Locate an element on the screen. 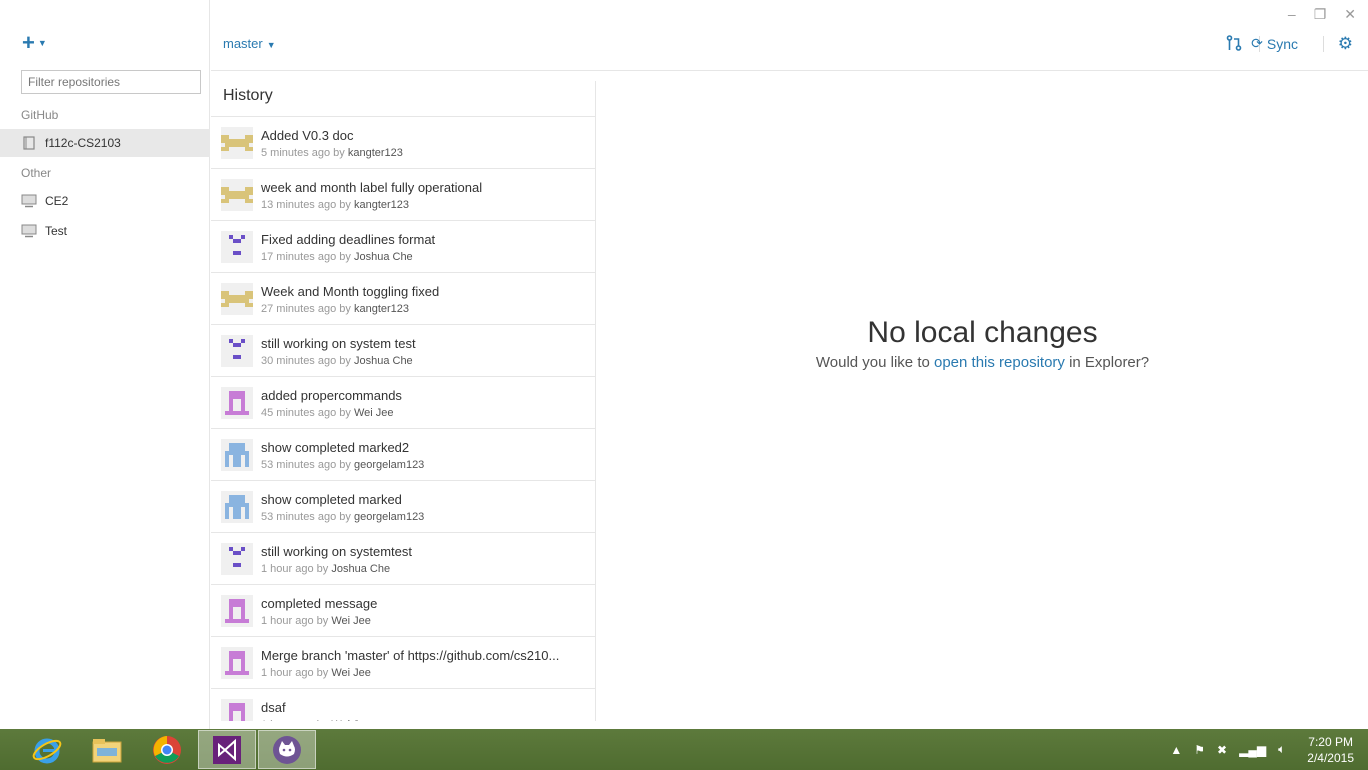 This screenshot has width=1368, height=770. branch-selector: master ▼ is located at coordinates (249, 43).